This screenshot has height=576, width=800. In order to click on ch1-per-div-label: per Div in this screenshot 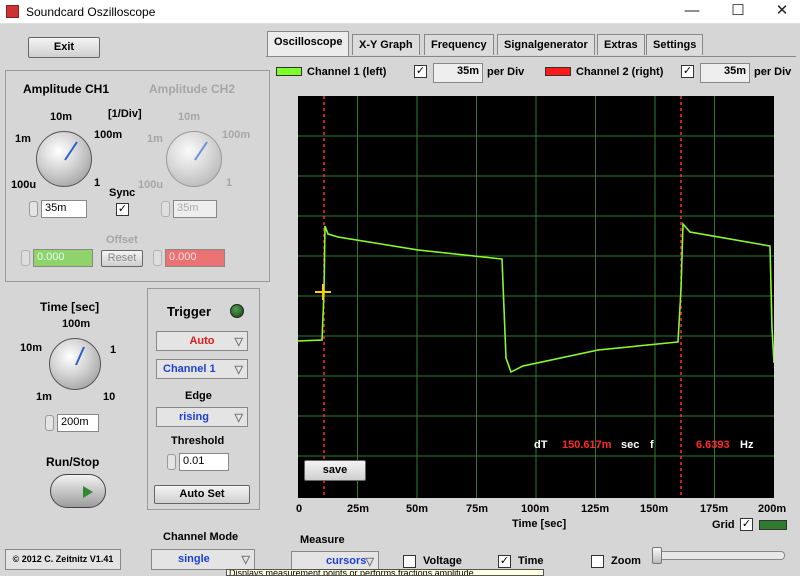, I will do `click(506, 72)`.